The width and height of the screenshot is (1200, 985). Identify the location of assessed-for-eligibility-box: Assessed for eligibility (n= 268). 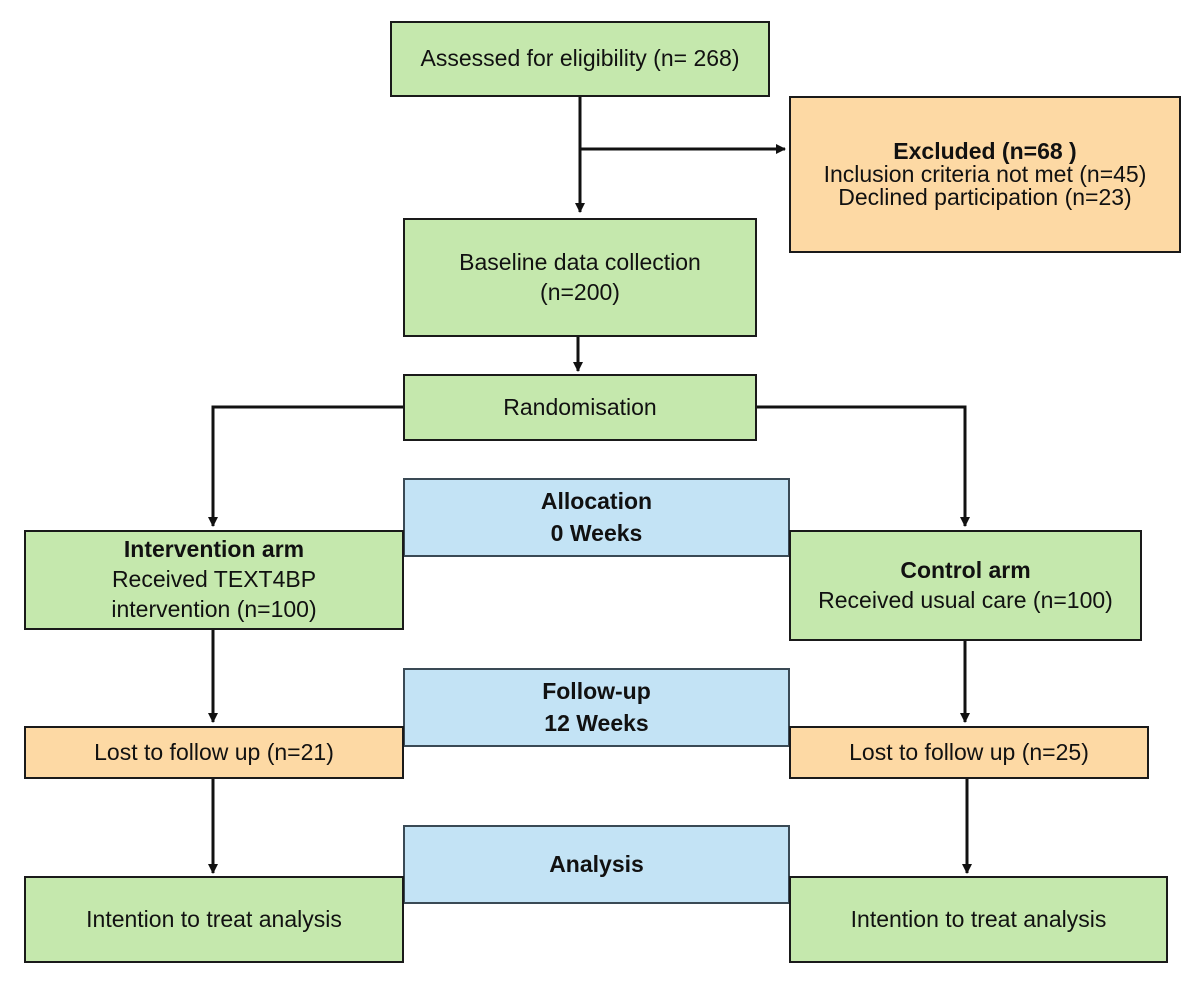
(580, 59).